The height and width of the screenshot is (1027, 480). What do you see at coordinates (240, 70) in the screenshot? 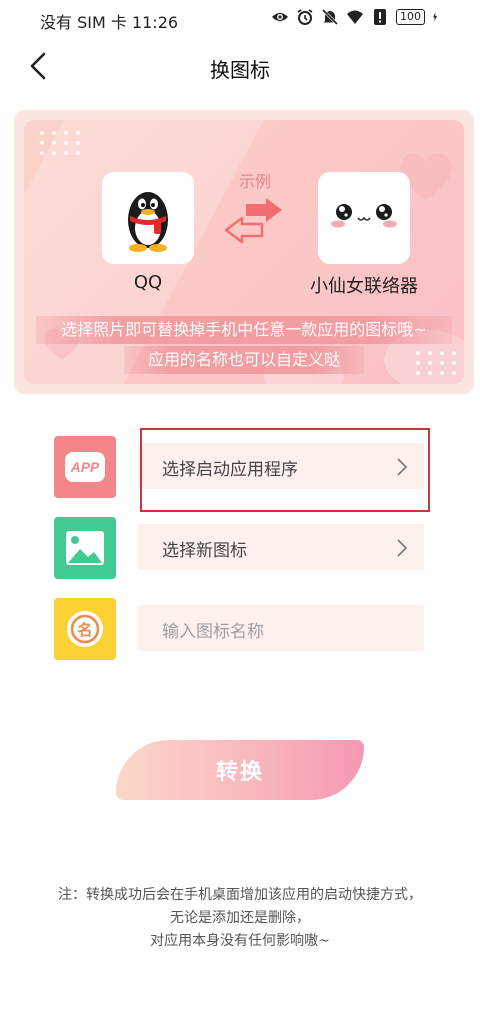
I see `page-title: 换图标` at bounding box center [240, 70].